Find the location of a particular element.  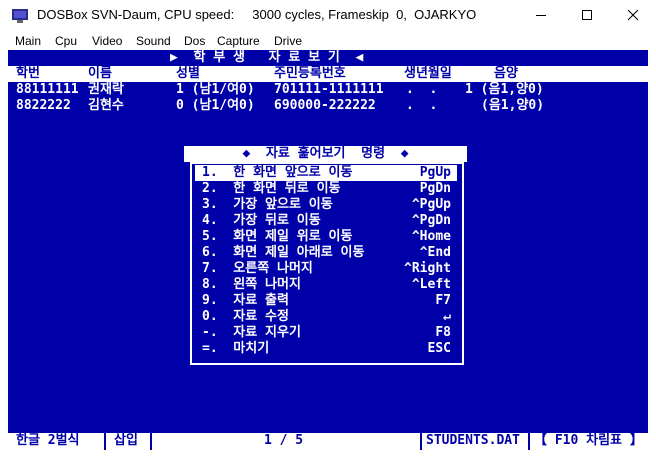

menu-item-scroll-left: 8. 왼쪽 나머지 ^Left is located at coordinates (326, 285).